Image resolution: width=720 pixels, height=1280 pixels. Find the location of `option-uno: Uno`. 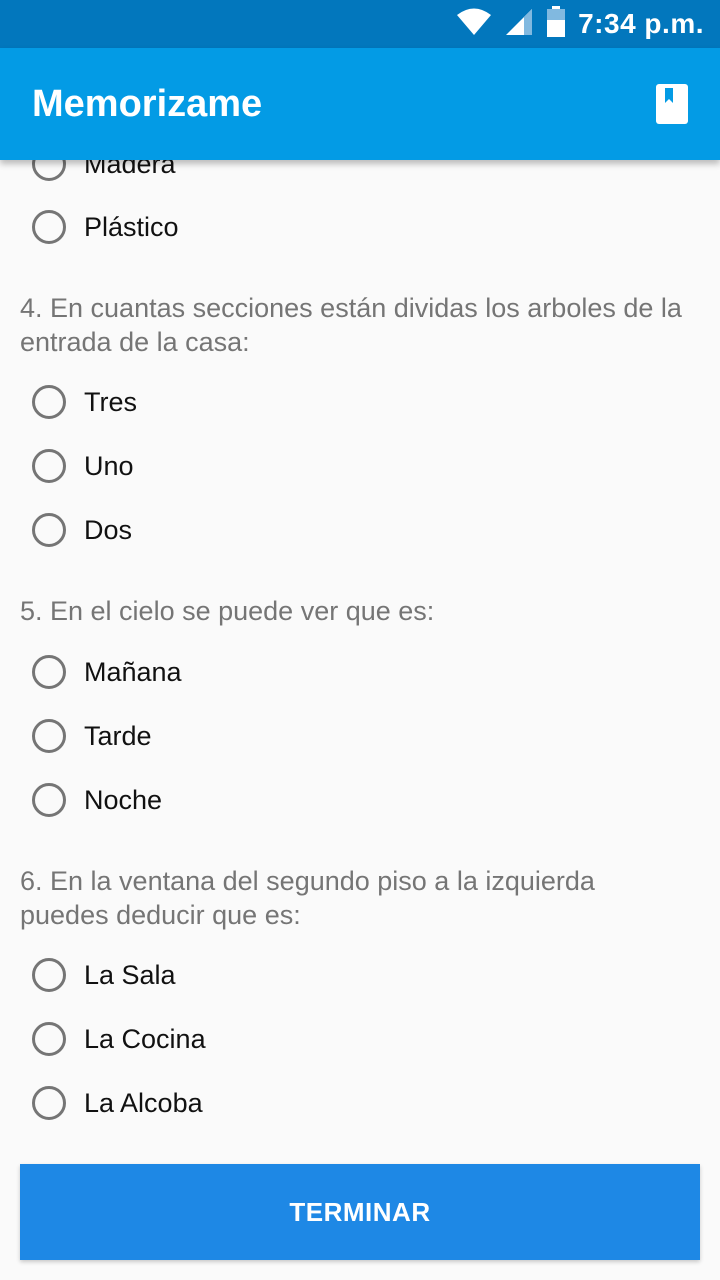

option-uno: Uno is located at coordinates (83, 466).